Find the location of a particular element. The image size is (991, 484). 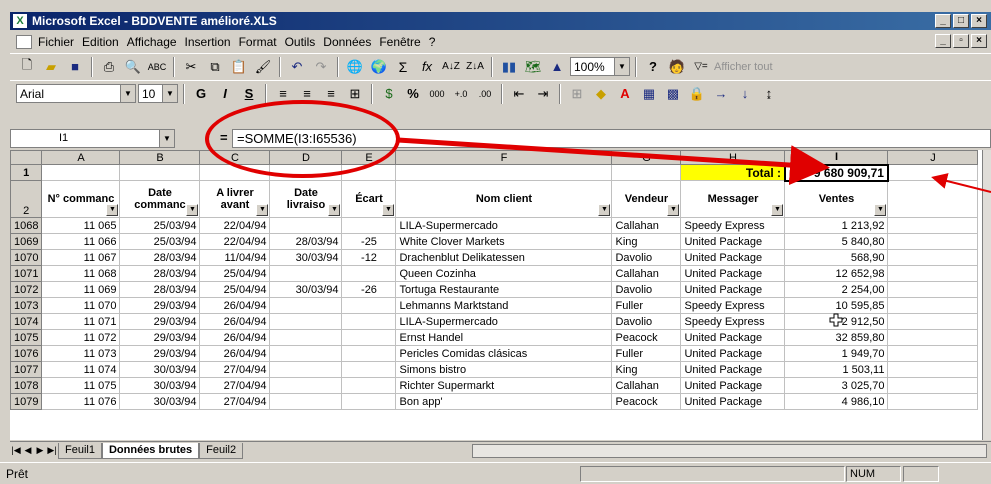

menu-affichage: Affichage is located at coordinates (152, 42).